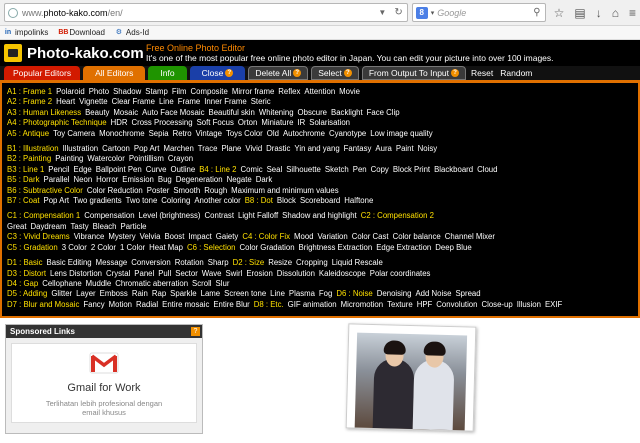 The height and width of the screenshot is (443, 640). What do you see at coordinates (239, 179) in the screenshot?
I see `editor-link: Negate` at bounding box center [239, 179].